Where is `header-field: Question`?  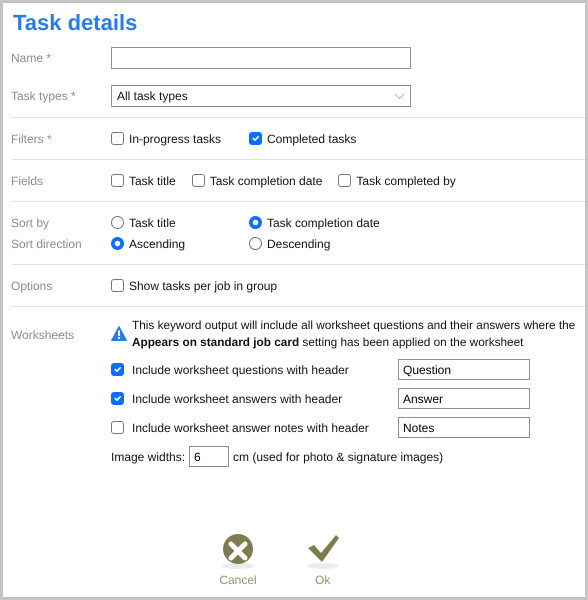 header-field: Question is located at coordinates (464, 369).